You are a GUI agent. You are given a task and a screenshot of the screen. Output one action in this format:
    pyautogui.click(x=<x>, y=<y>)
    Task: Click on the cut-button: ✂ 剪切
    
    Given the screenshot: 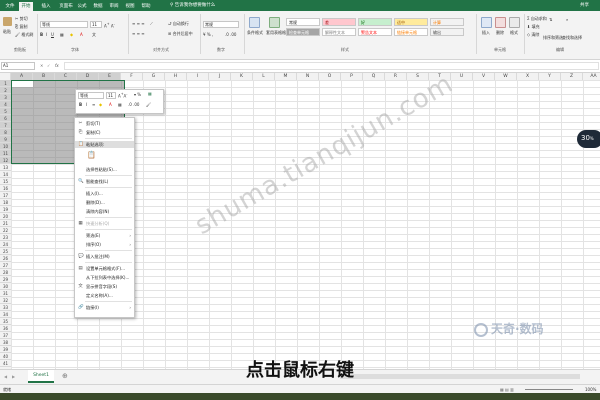 What is the action you would take?
    pyautogui.click(x=21, y=19)
    